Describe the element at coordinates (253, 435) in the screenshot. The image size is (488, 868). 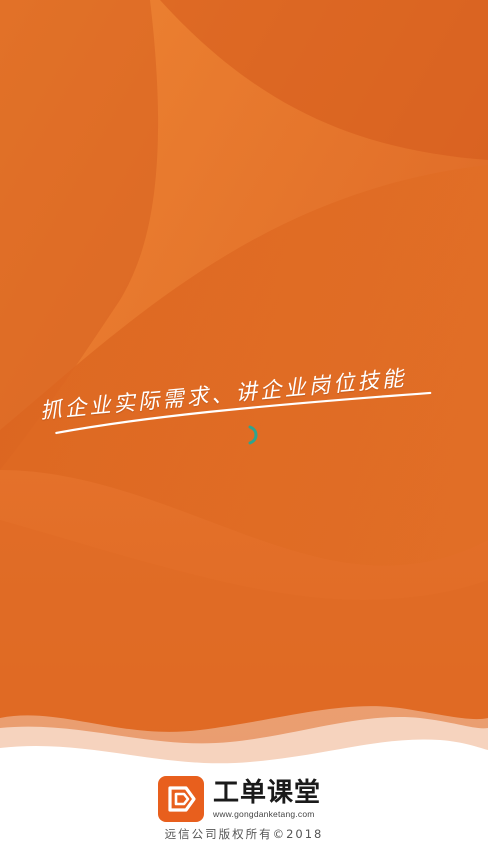
I see `spinner-icon` at that location.